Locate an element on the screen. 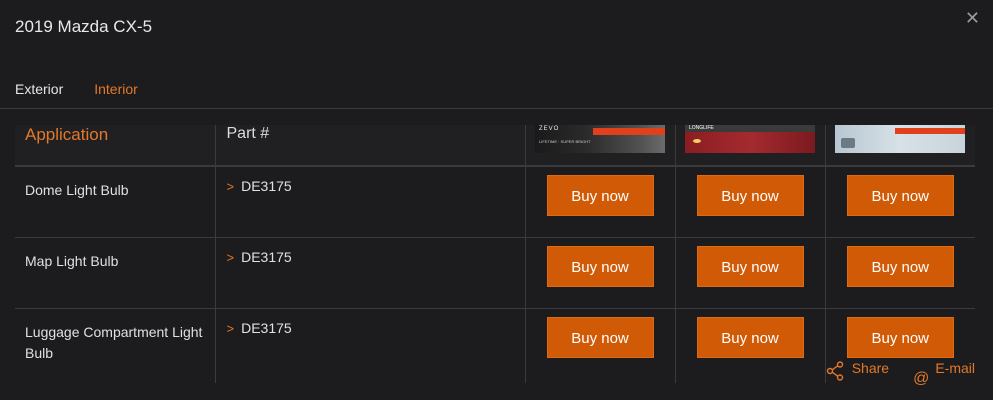 The image size is (993, 400). share-label: Share is located at coordinates (870, 368).